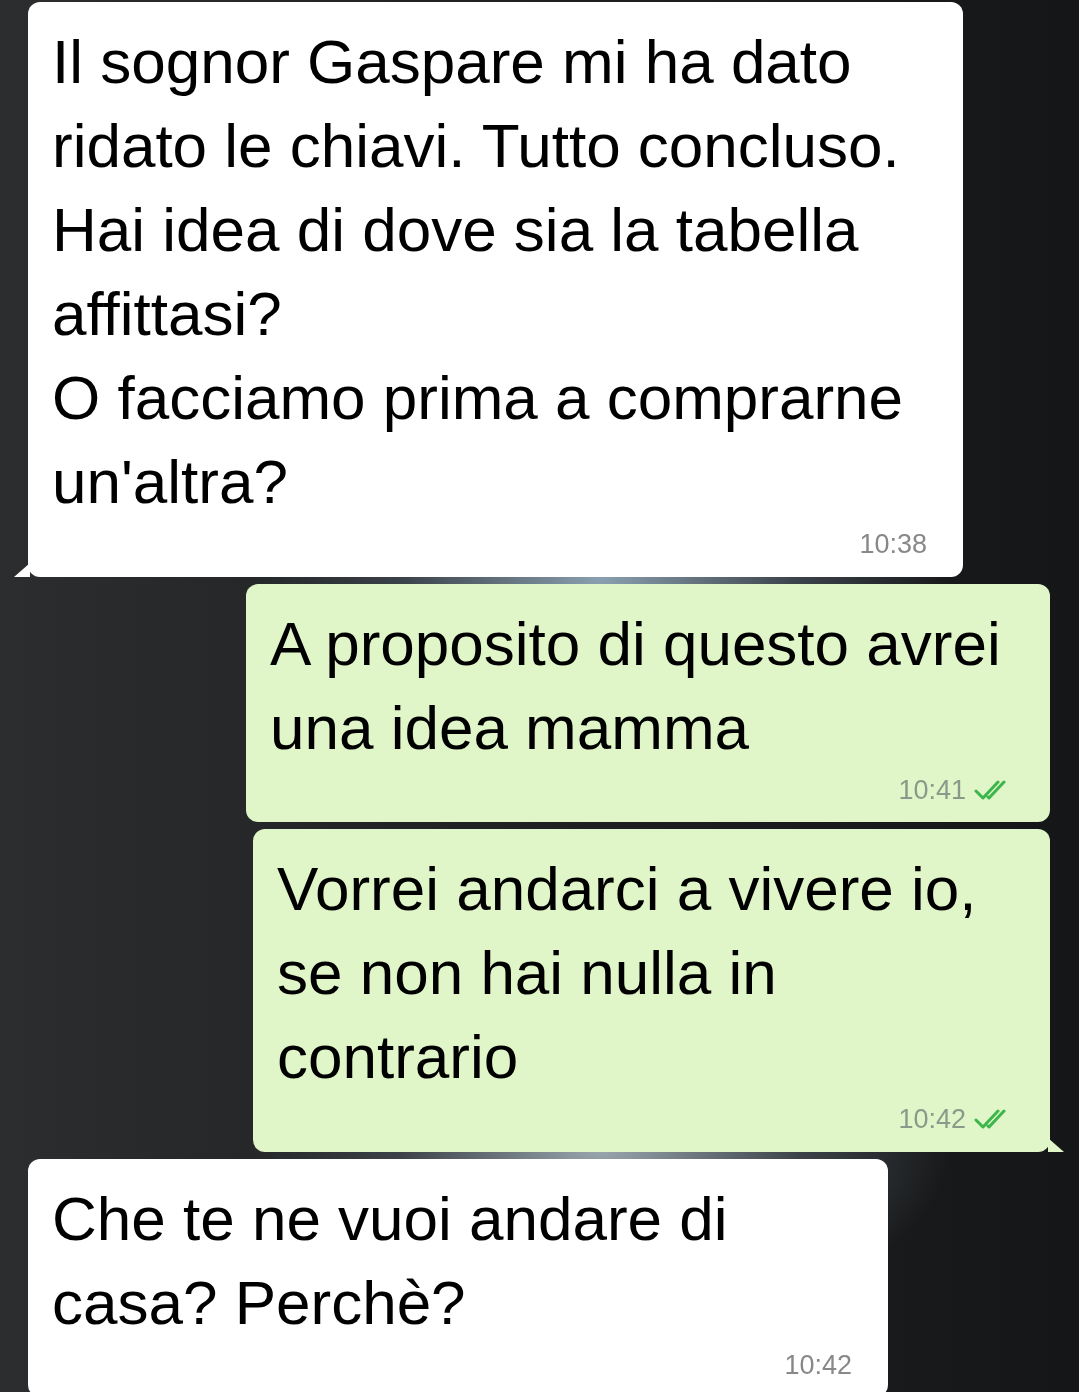 The image size is (1079, 1392). I want to click on message-time: 10:38, so click(893, 544).